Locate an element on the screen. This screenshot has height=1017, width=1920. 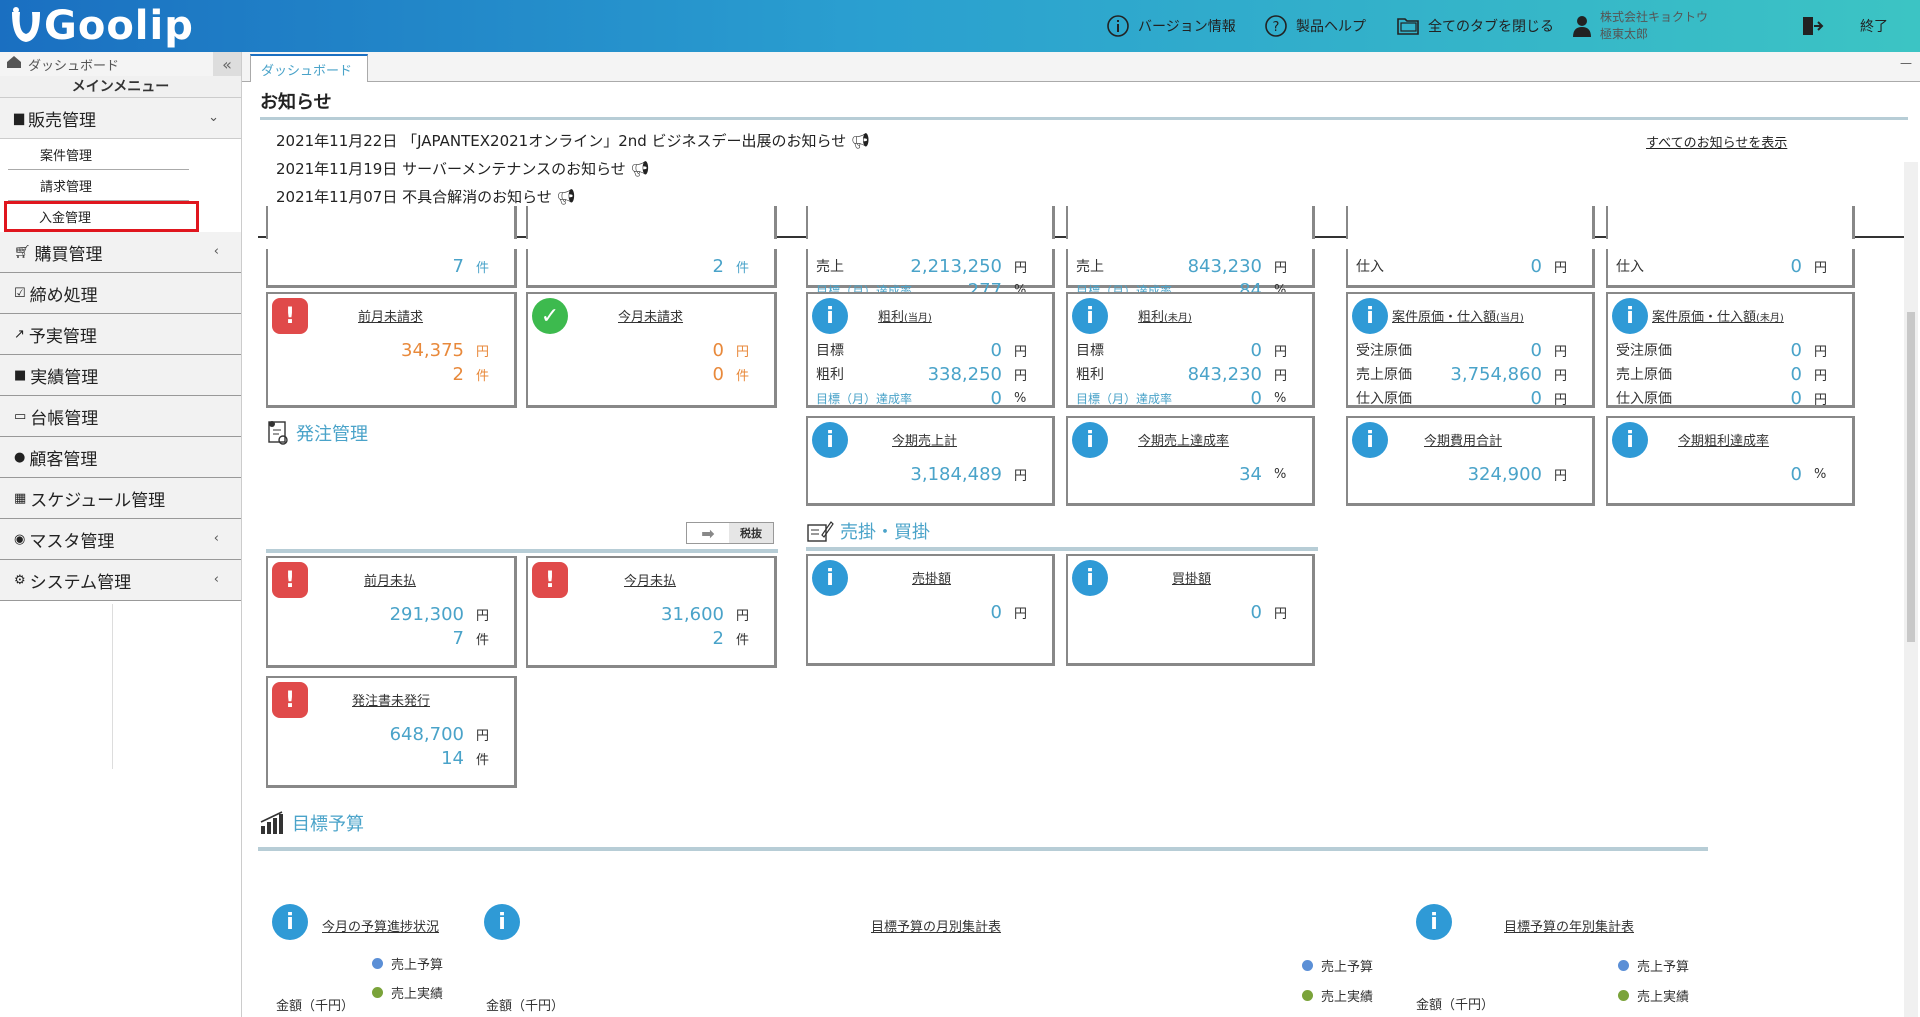
card-title: 案件原価・仕入額(当月) is located at coordinates (1458, 315).